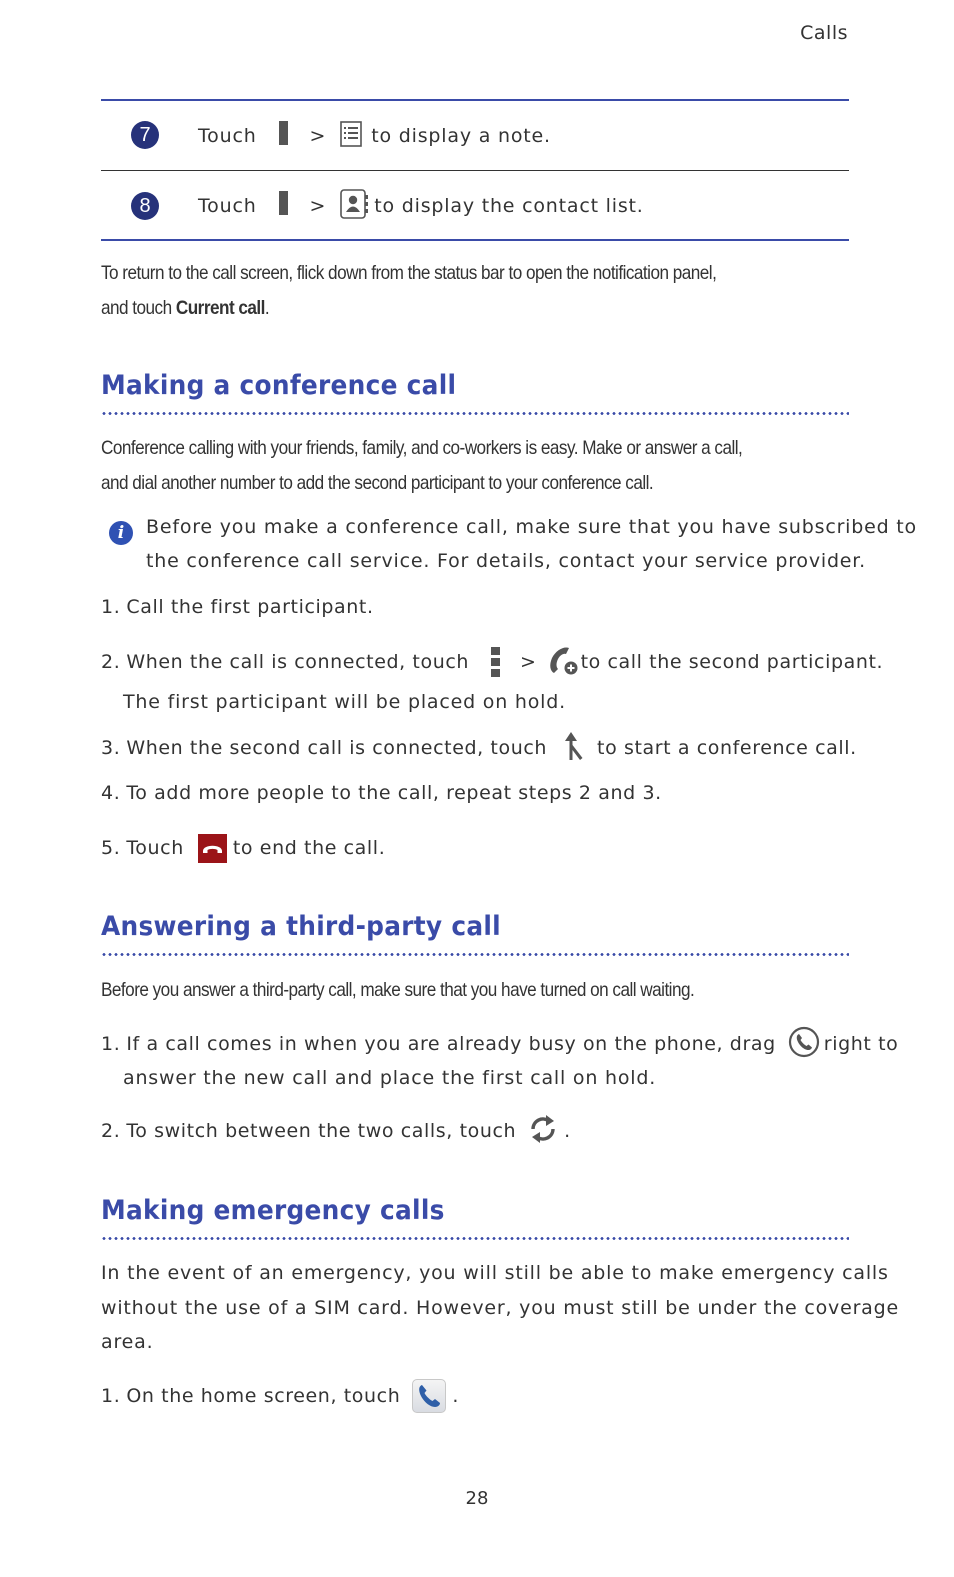 Image resolution: width=954 pixels, height=1577 pixels. What do you see at coordinates (475, 100) in the screenshot?
I see `table-top-border` at bounding box center [475, 100].